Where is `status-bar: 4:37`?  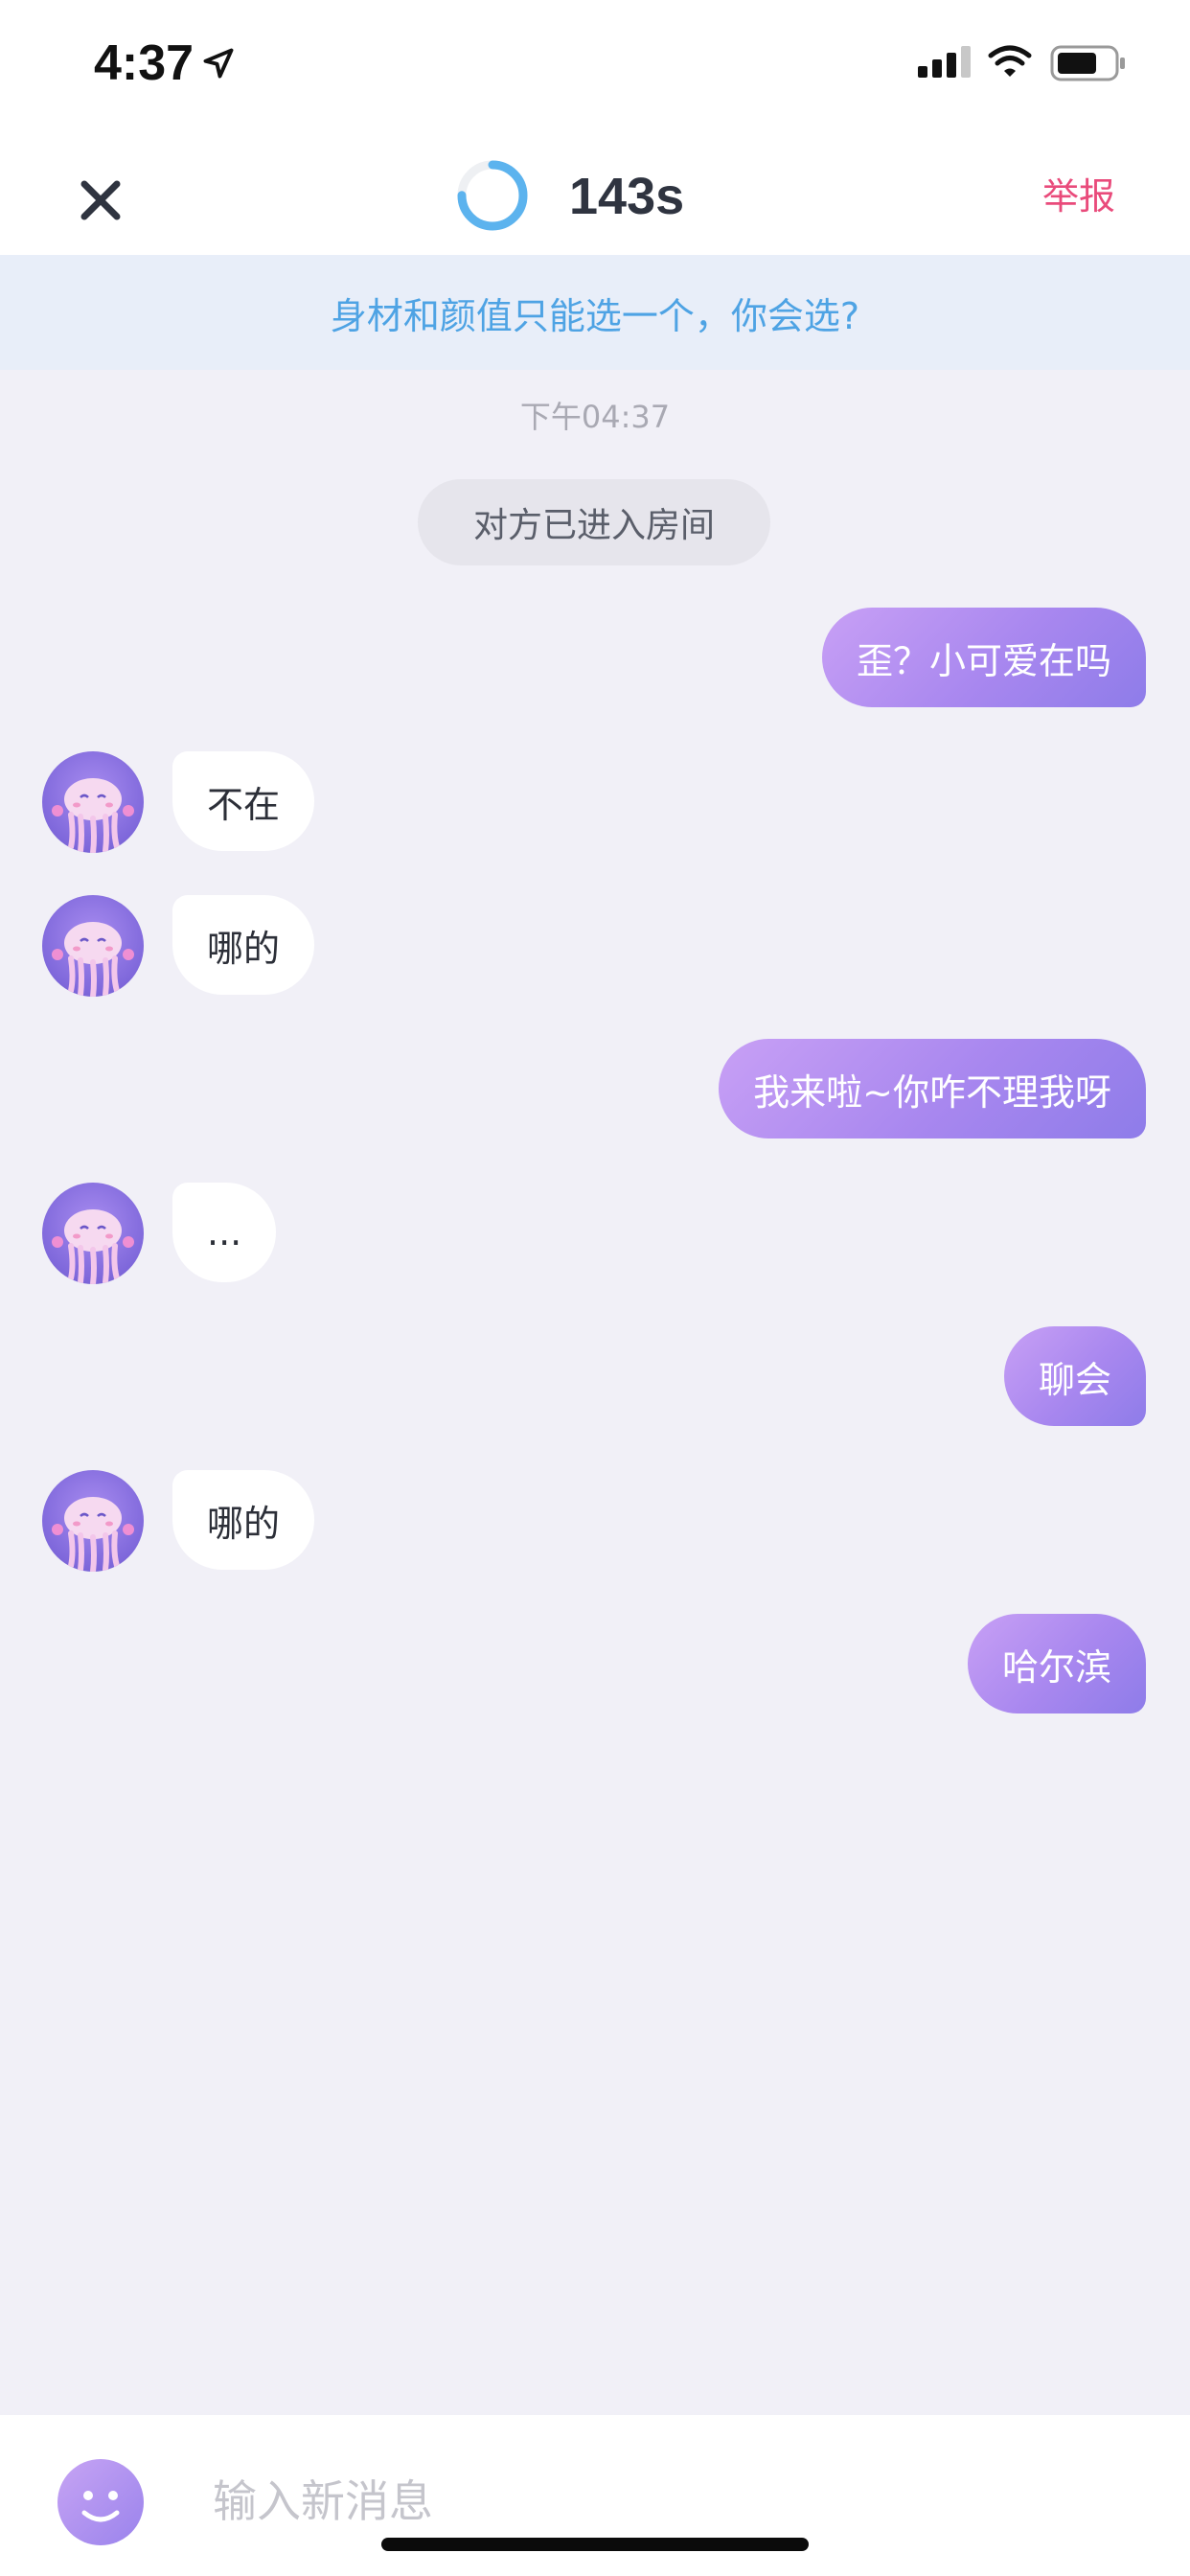
status-bar: 4:37 is located at coordinates (595, 67).